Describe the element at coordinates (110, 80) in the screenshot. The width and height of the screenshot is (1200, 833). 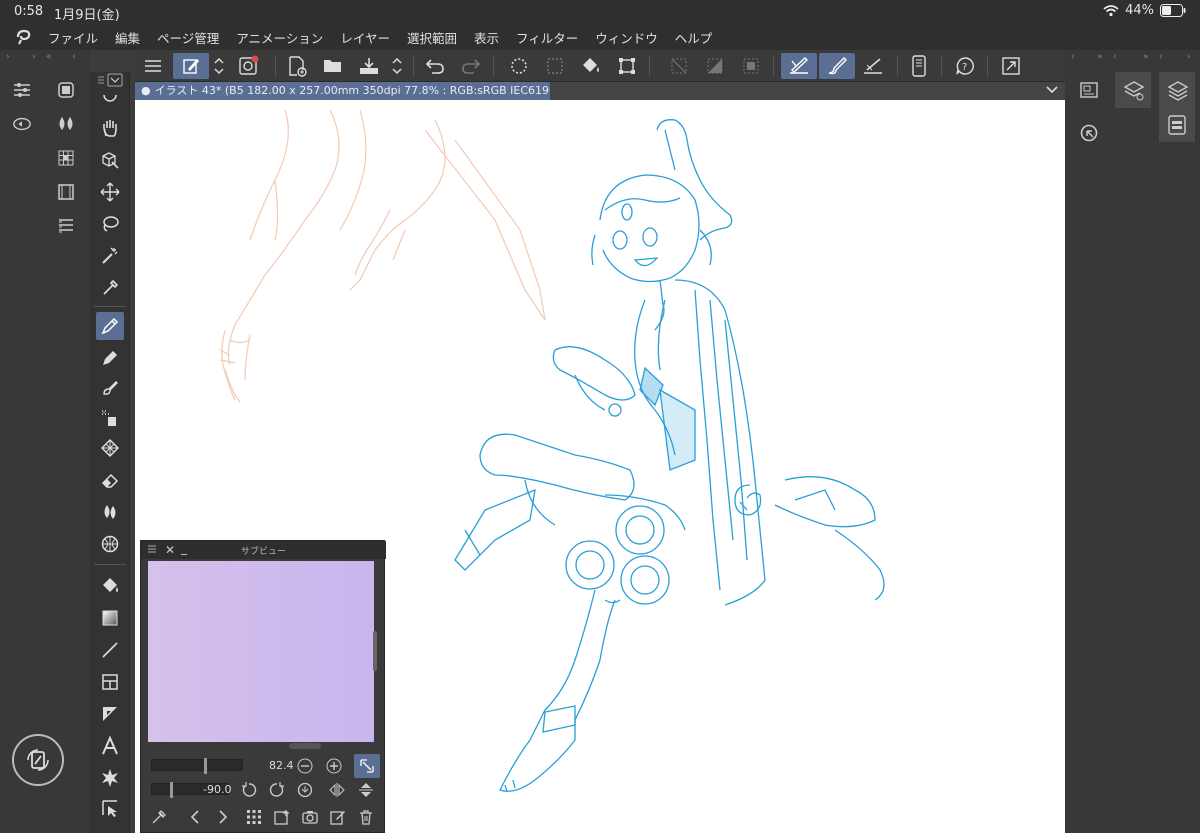
I see `tool-palette-header` at that location.